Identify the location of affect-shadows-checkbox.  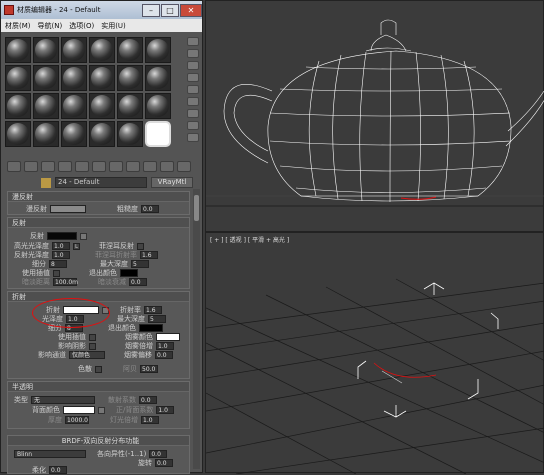
(92, 346).